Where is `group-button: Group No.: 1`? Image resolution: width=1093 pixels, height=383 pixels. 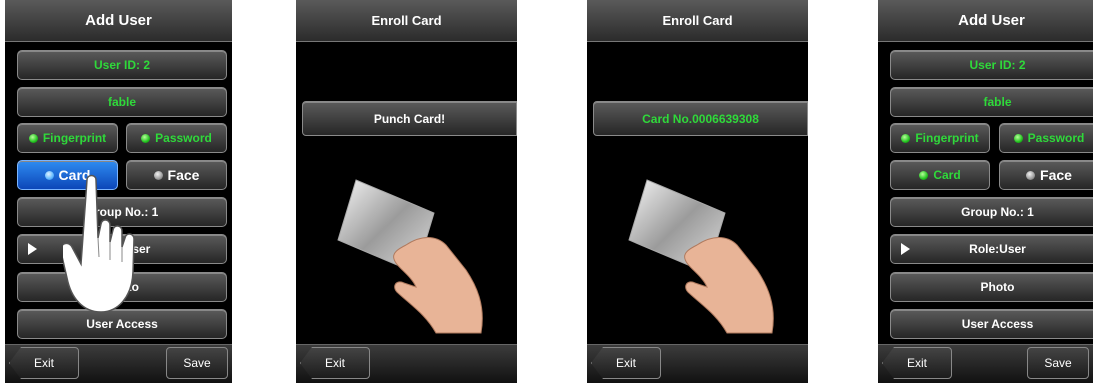
group-button: Group No.: 1 is located at coordinates (991, 212).